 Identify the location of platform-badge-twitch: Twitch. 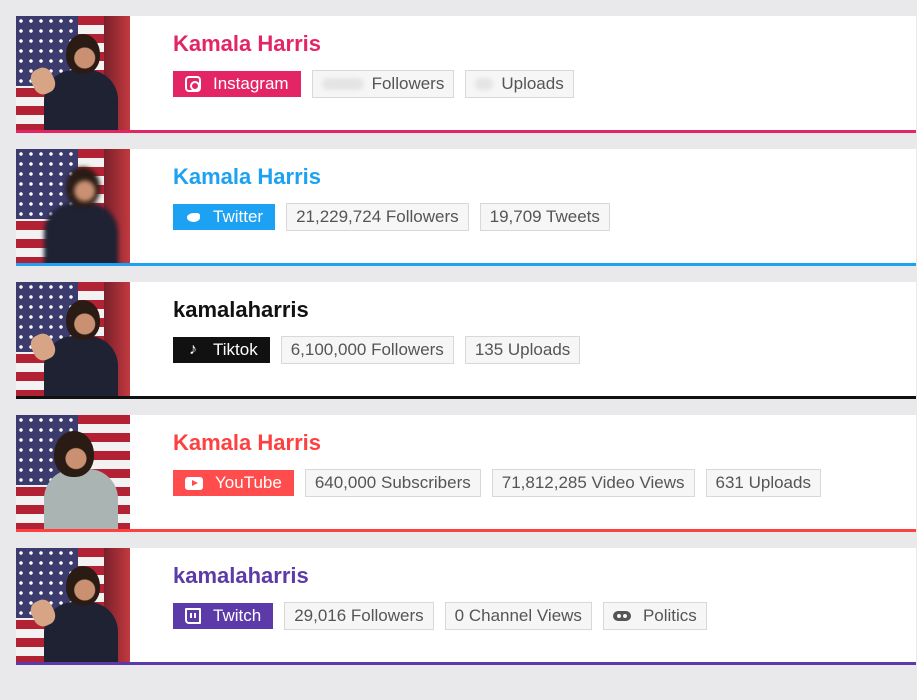
(223, 616).